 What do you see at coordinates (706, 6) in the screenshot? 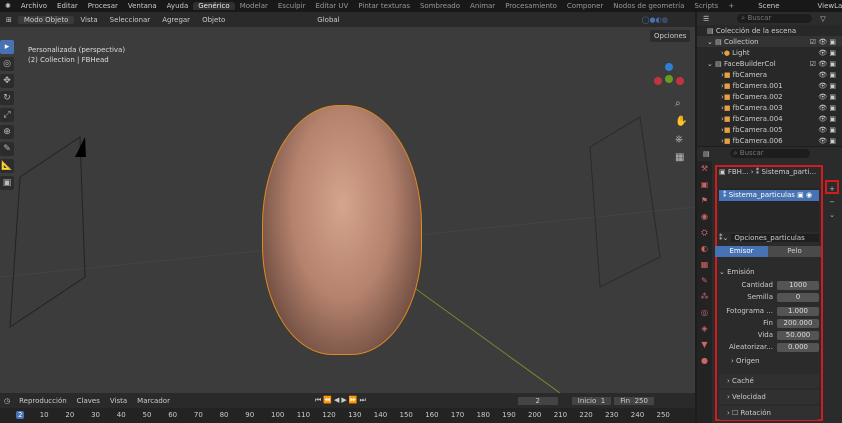
I see `tab-scripts: Scripts` at bounding box center [706, 6].